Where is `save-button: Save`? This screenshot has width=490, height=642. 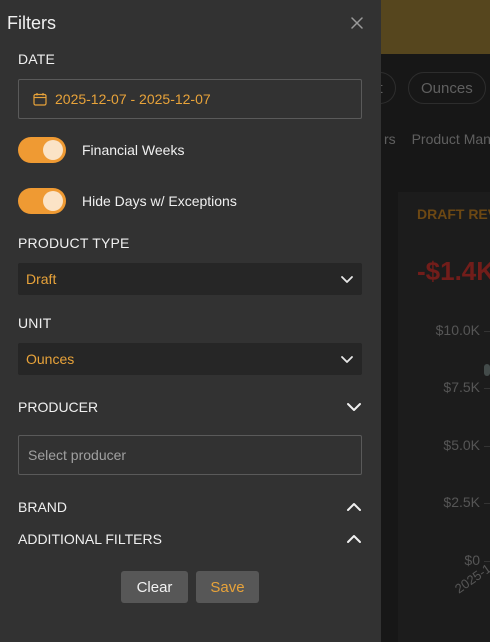
save-button: Save is located at coordinates (227, 587).